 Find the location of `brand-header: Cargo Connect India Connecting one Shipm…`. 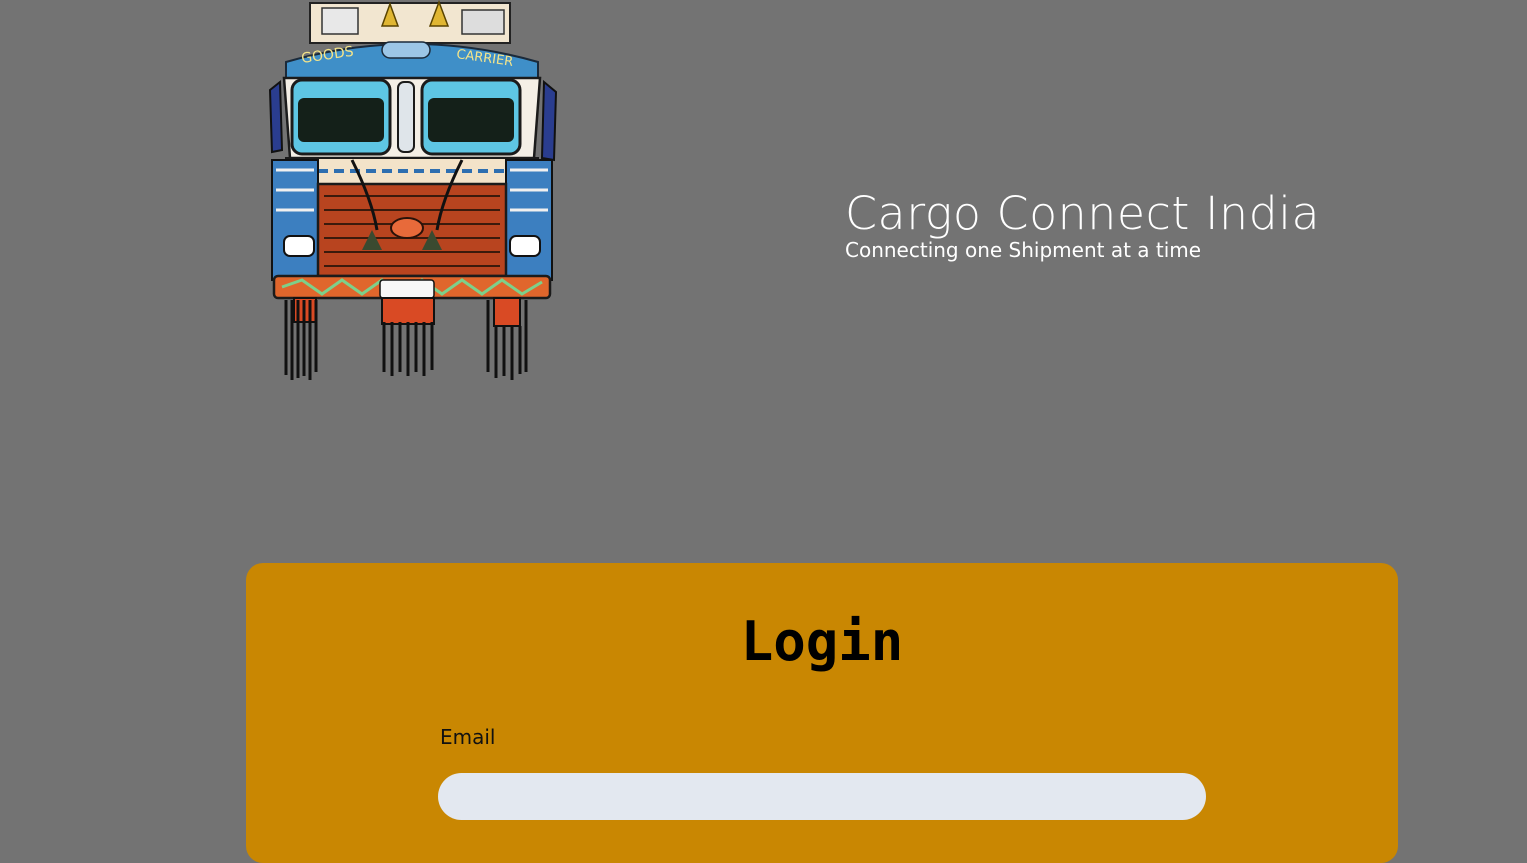

brand-header: Cargo Connect India Connecting one Shipm… is located at coordinates (1082, 225).